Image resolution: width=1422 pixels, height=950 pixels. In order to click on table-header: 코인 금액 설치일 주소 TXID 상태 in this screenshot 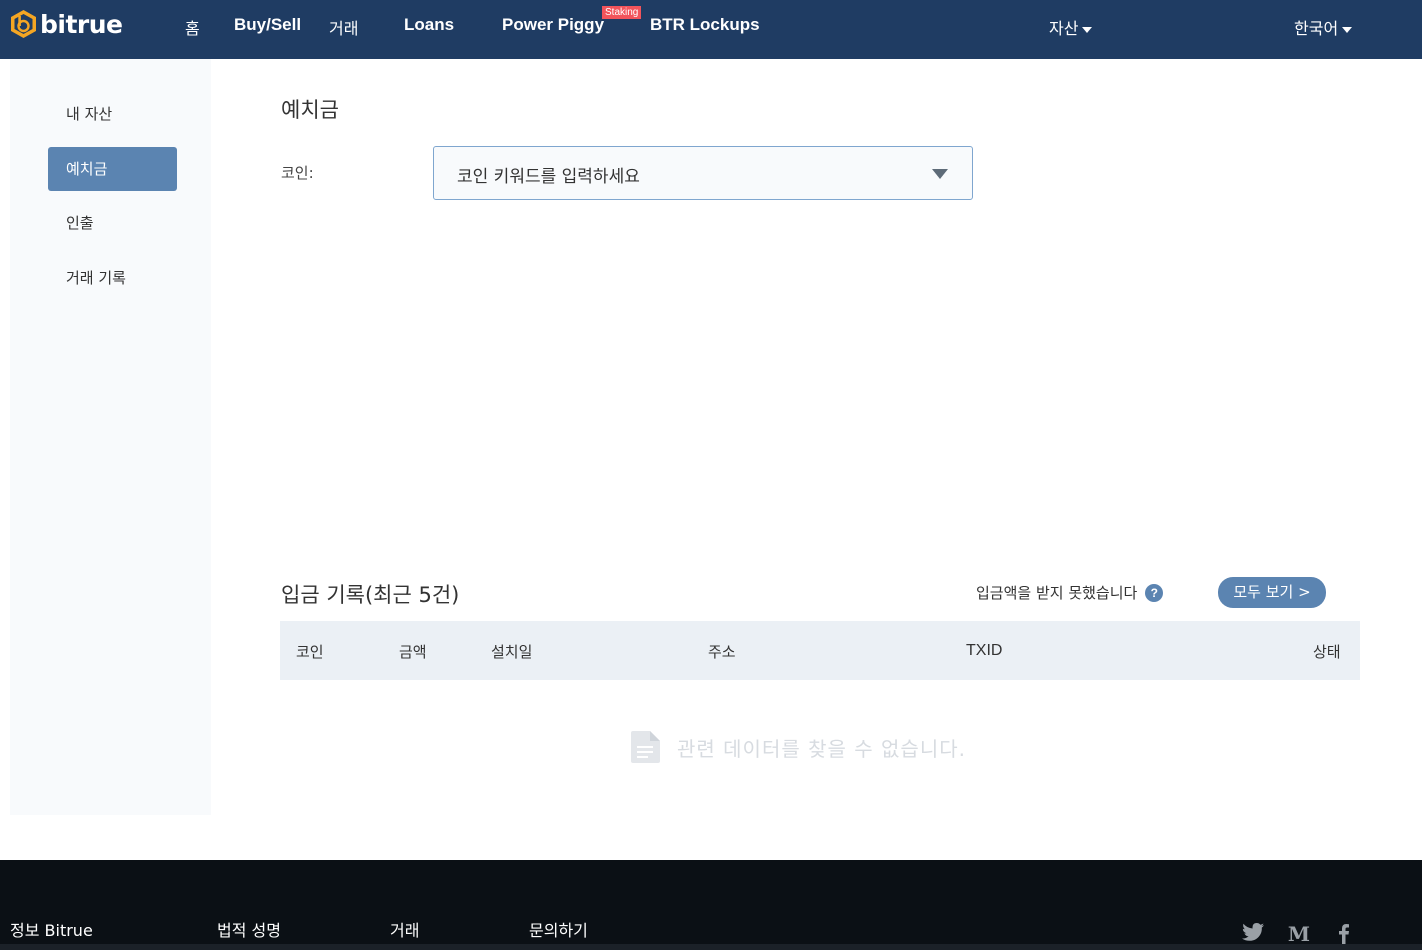, I will do `click(820, 650)`.